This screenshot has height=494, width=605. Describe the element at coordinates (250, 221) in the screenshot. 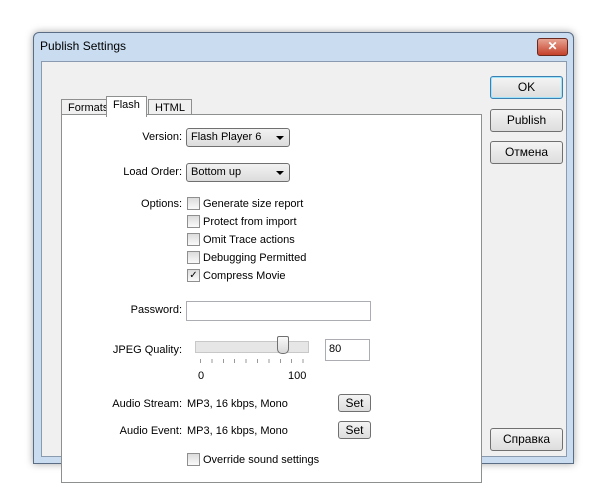

I see `option-label: Protect from import` at that location.